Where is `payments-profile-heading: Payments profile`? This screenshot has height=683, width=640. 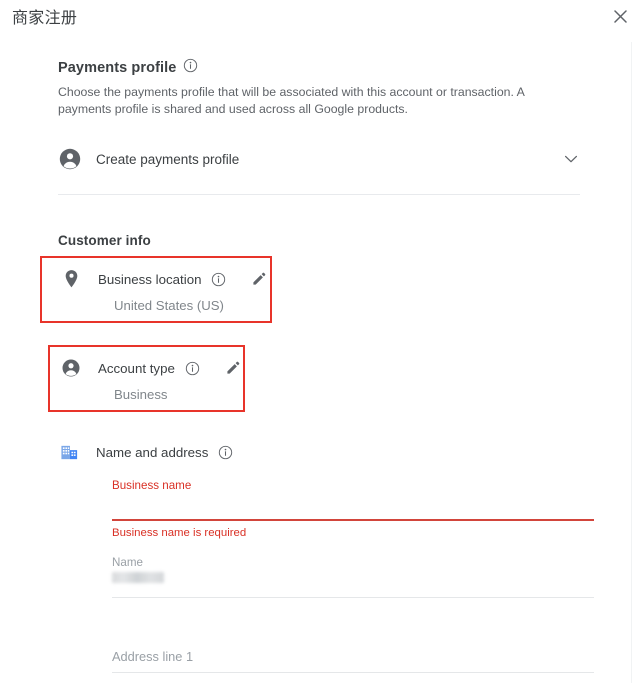 payments-profile-heading: Payments profile is located at coordinates (117, 68).